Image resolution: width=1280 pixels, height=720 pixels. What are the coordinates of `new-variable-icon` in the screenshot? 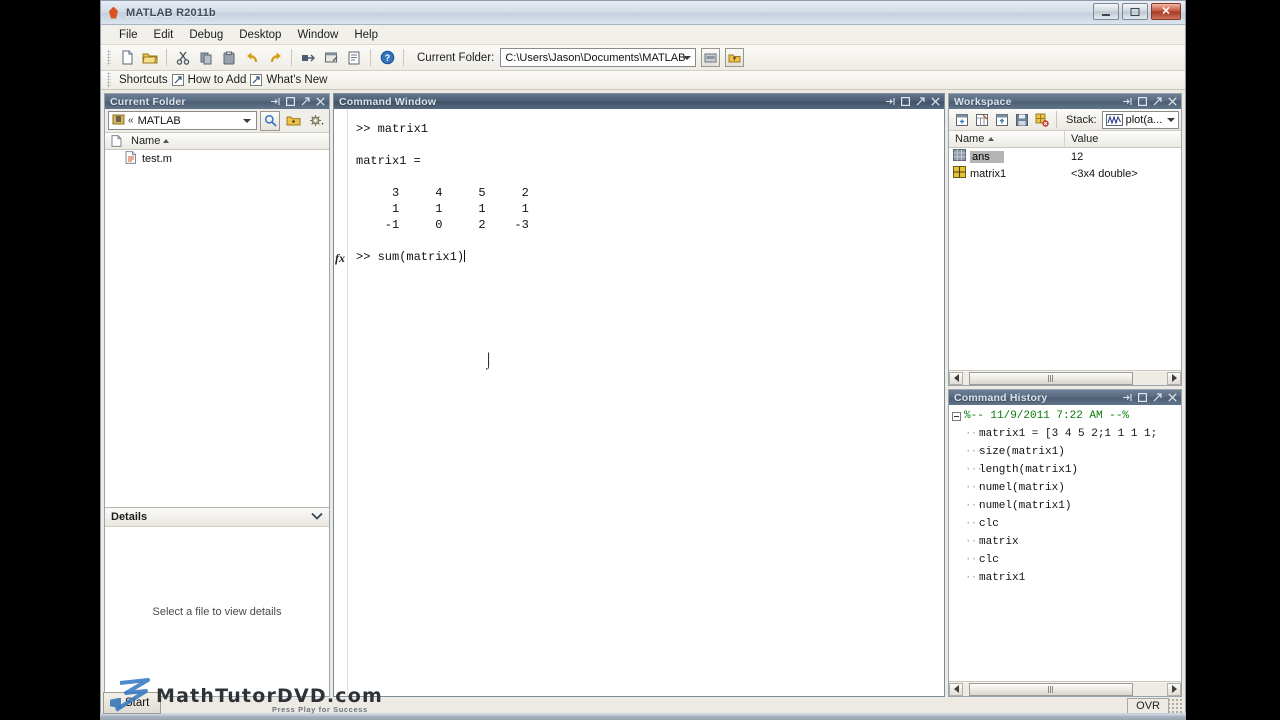 It's located at (961, 119).